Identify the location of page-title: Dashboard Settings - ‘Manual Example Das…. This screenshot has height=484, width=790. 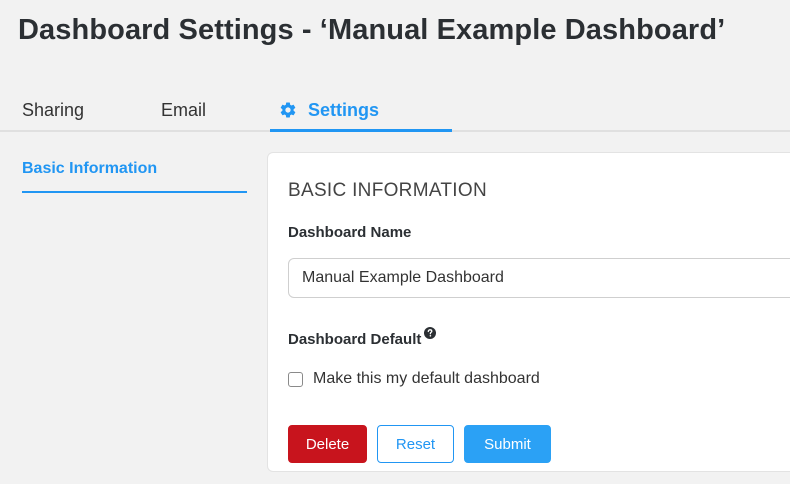
(372, 30).